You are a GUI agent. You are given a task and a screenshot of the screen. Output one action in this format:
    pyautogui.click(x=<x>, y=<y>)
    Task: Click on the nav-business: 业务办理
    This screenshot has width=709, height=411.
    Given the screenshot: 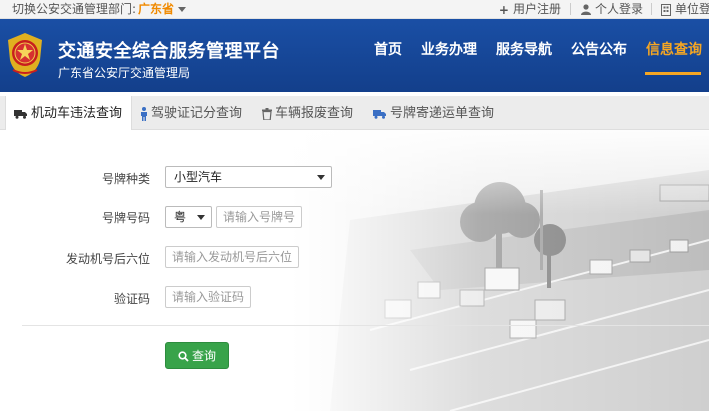 What is the action you would take?
    pyautogui.click(x=449, y=49)
    